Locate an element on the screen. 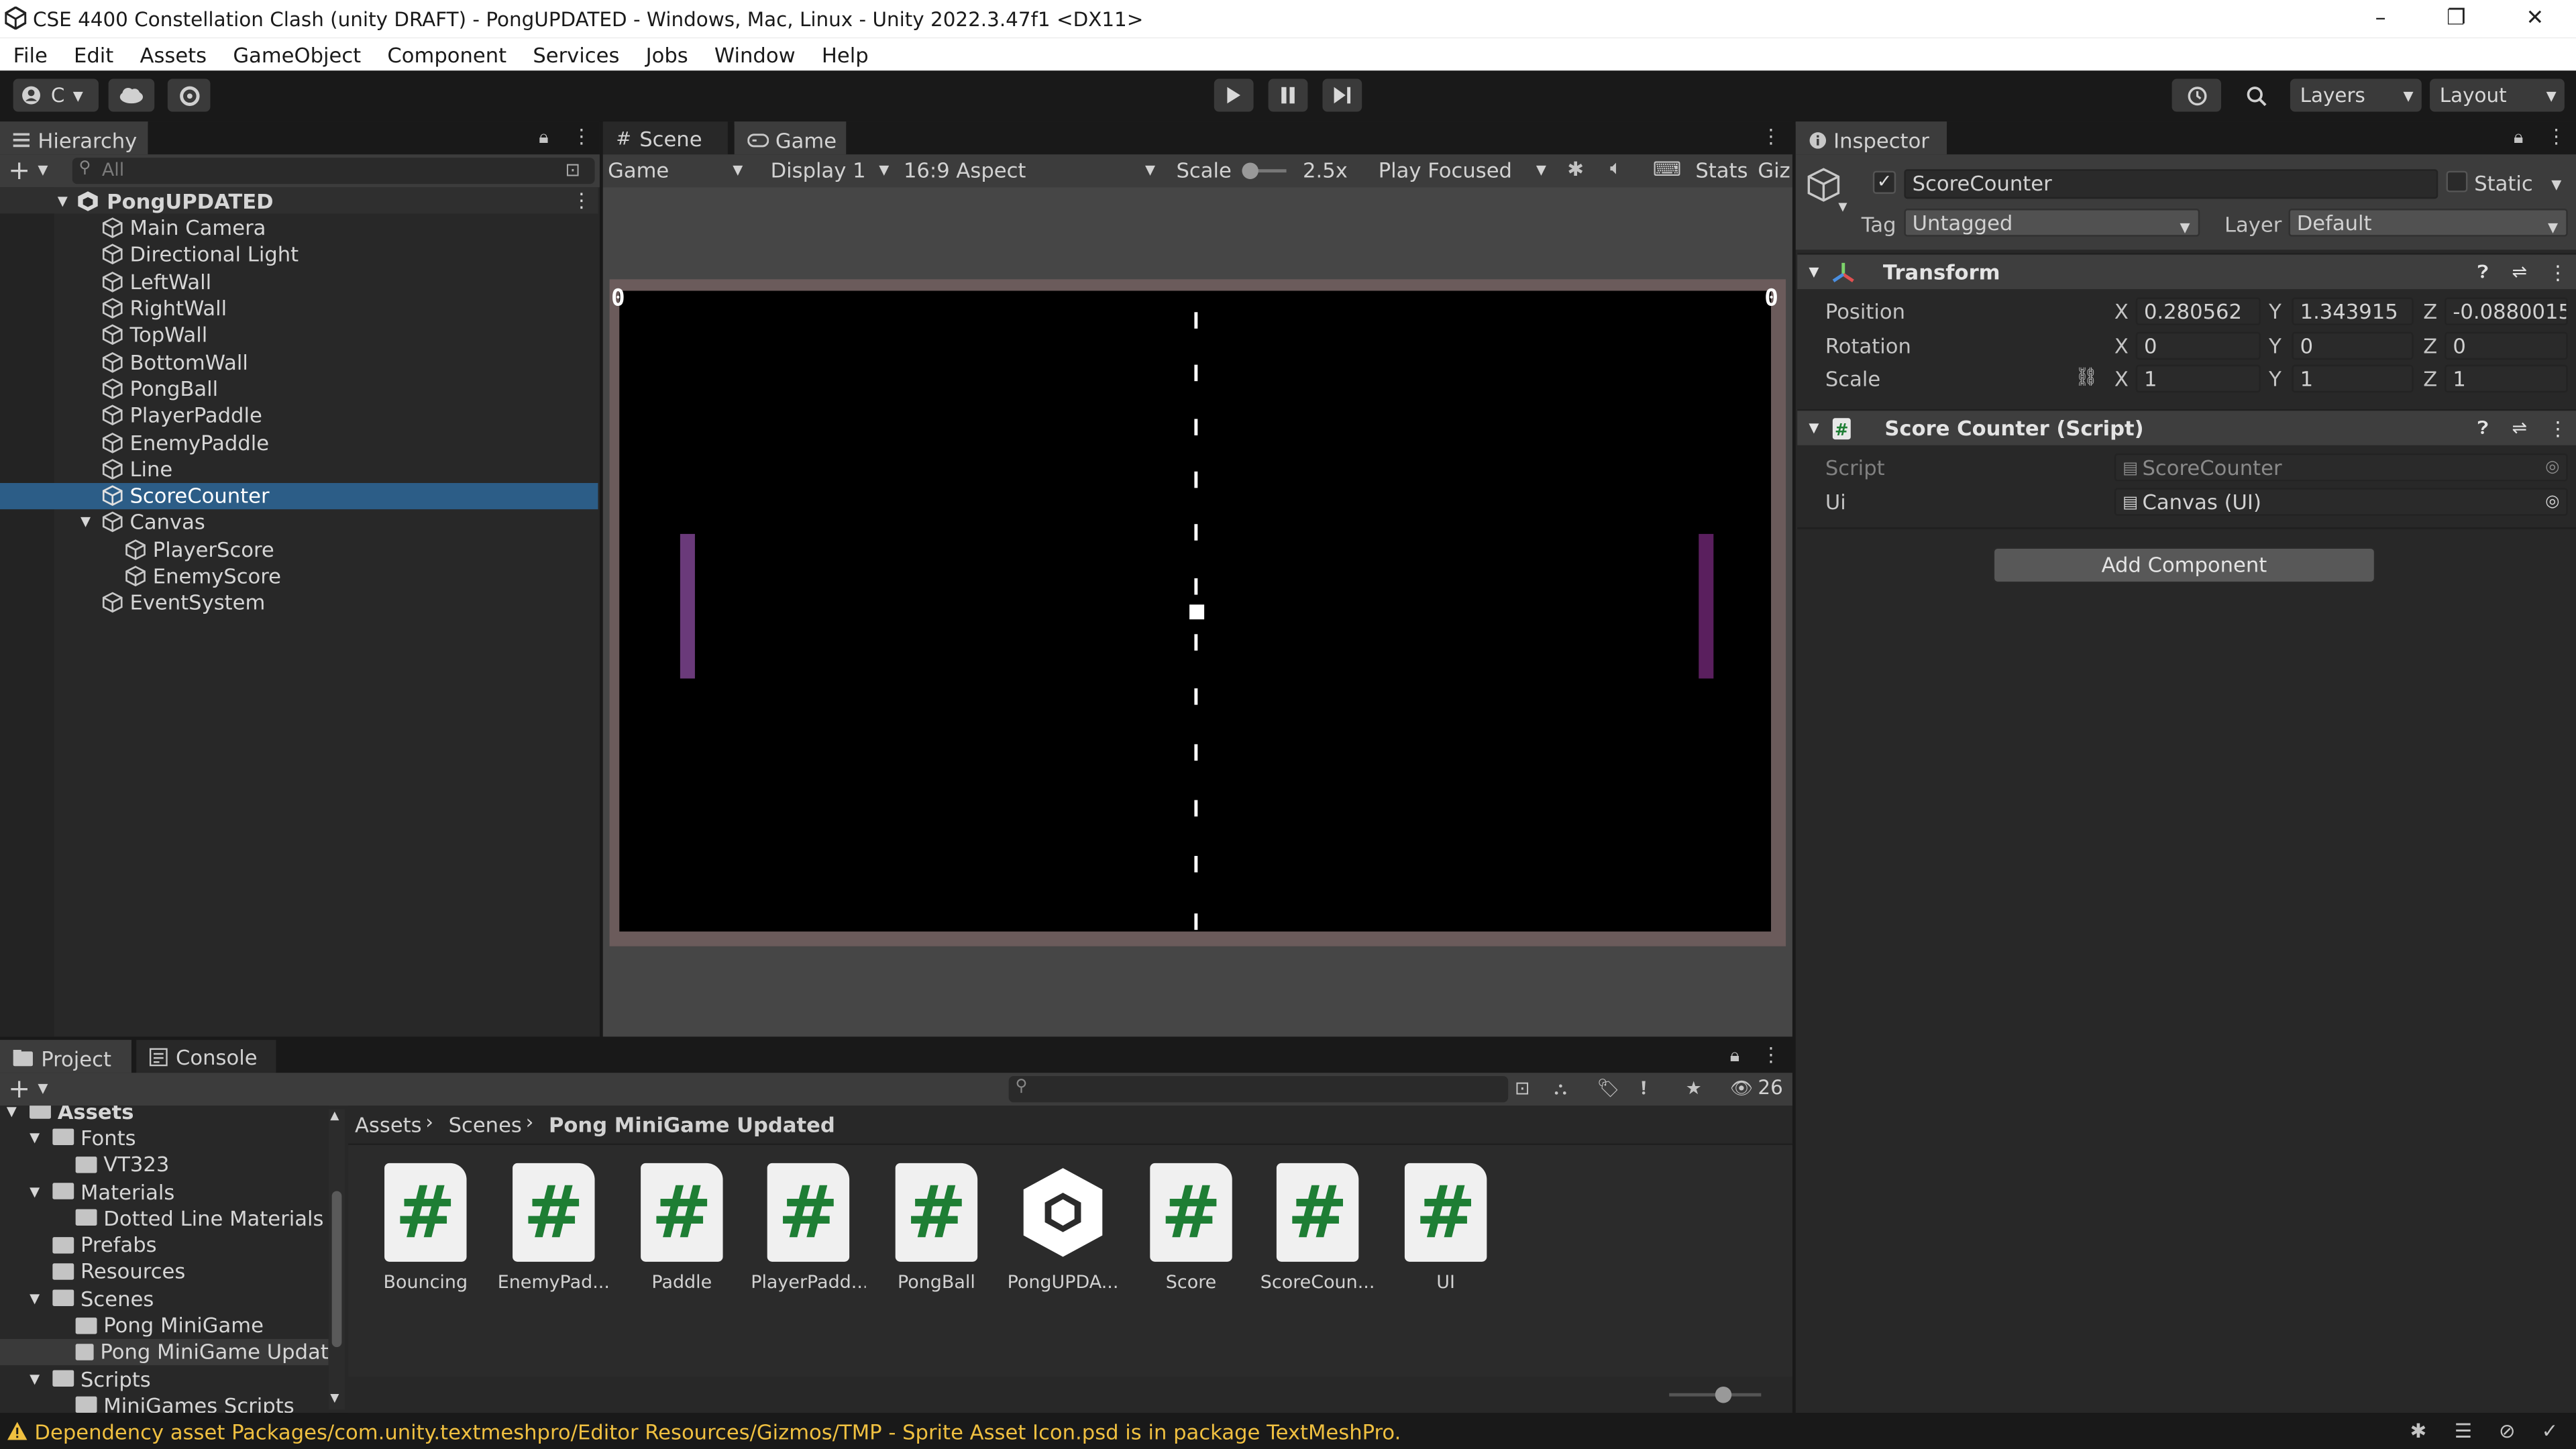 The width and height of the screenshot is (2576, 1449). tab-scene: # Scene is located at coordinates (665, 138).